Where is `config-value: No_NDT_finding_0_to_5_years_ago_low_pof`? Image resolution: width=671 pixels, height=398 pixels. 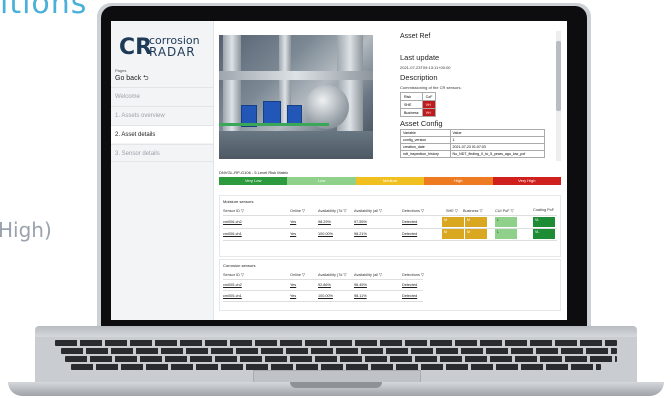
config-value: No_NDT_finding_0_to_5_years_ago_low_pof is located at coordinates (497, 154).